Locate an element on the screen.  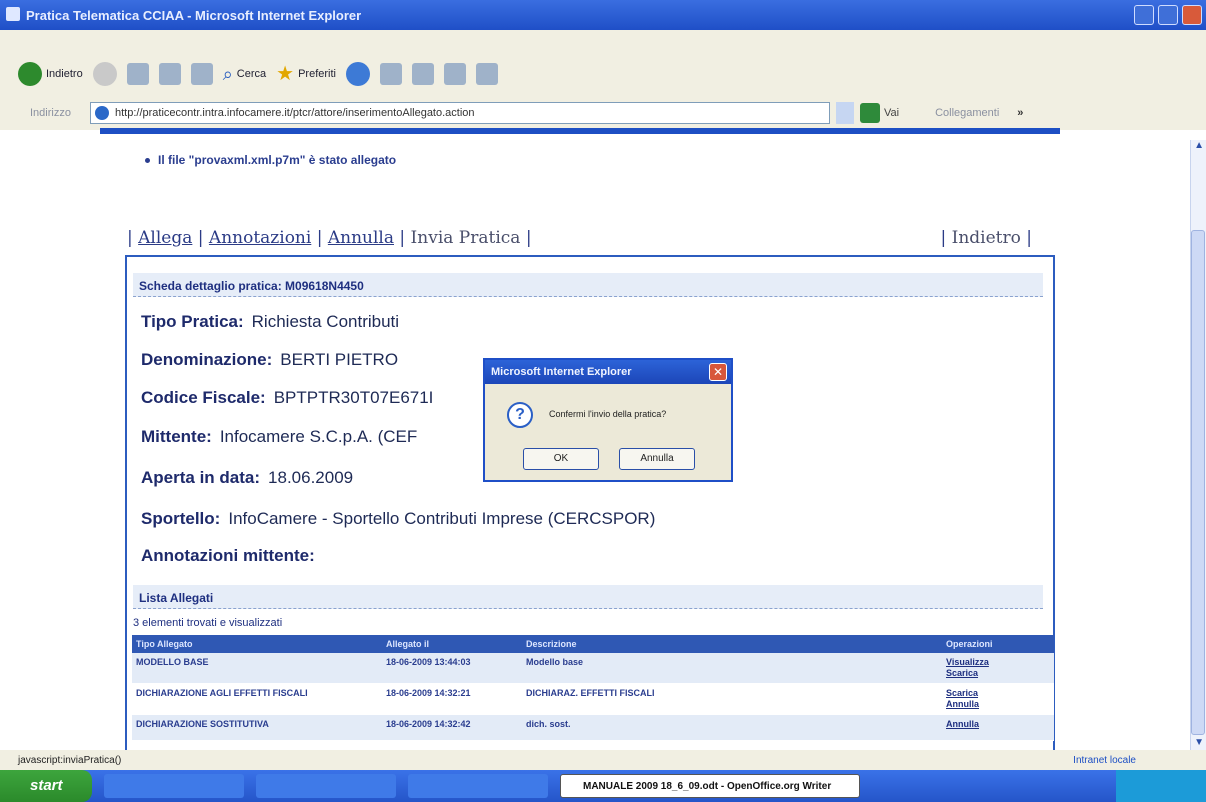
home-icon is located at coordinates (201, 74).